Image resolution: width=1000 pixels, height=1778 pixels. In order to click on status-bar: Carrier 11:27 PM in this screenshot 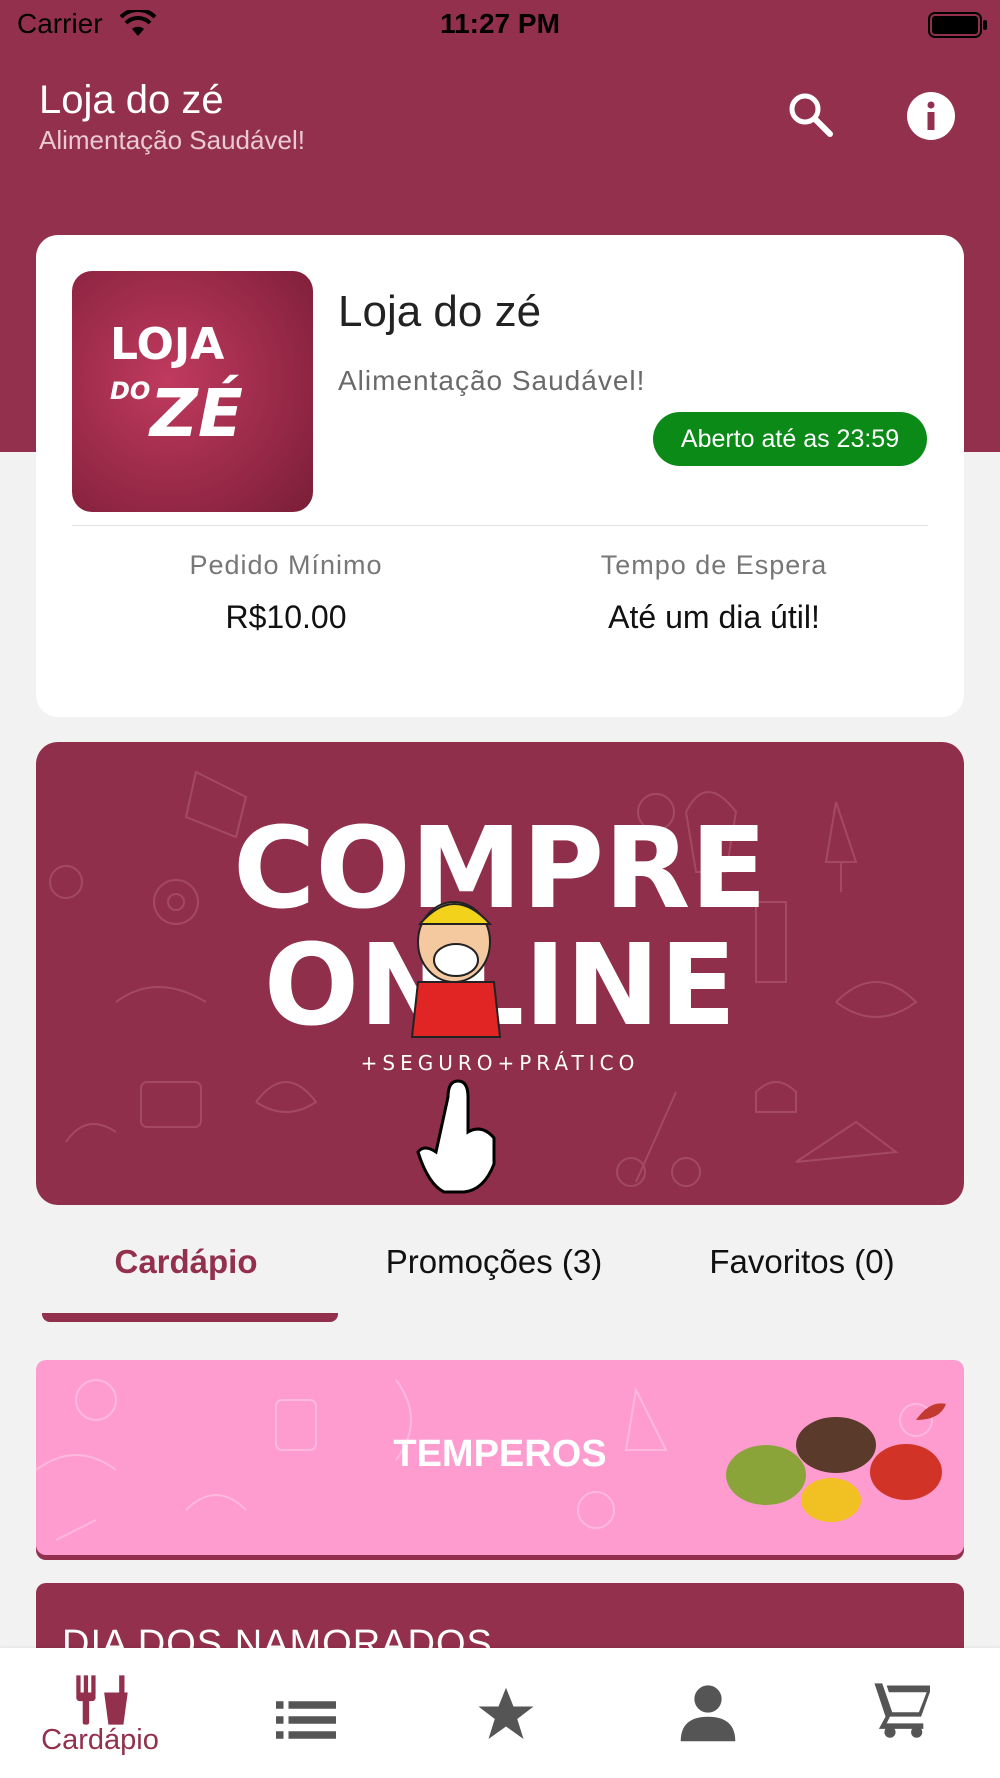, I will do `click(500, 25)`.